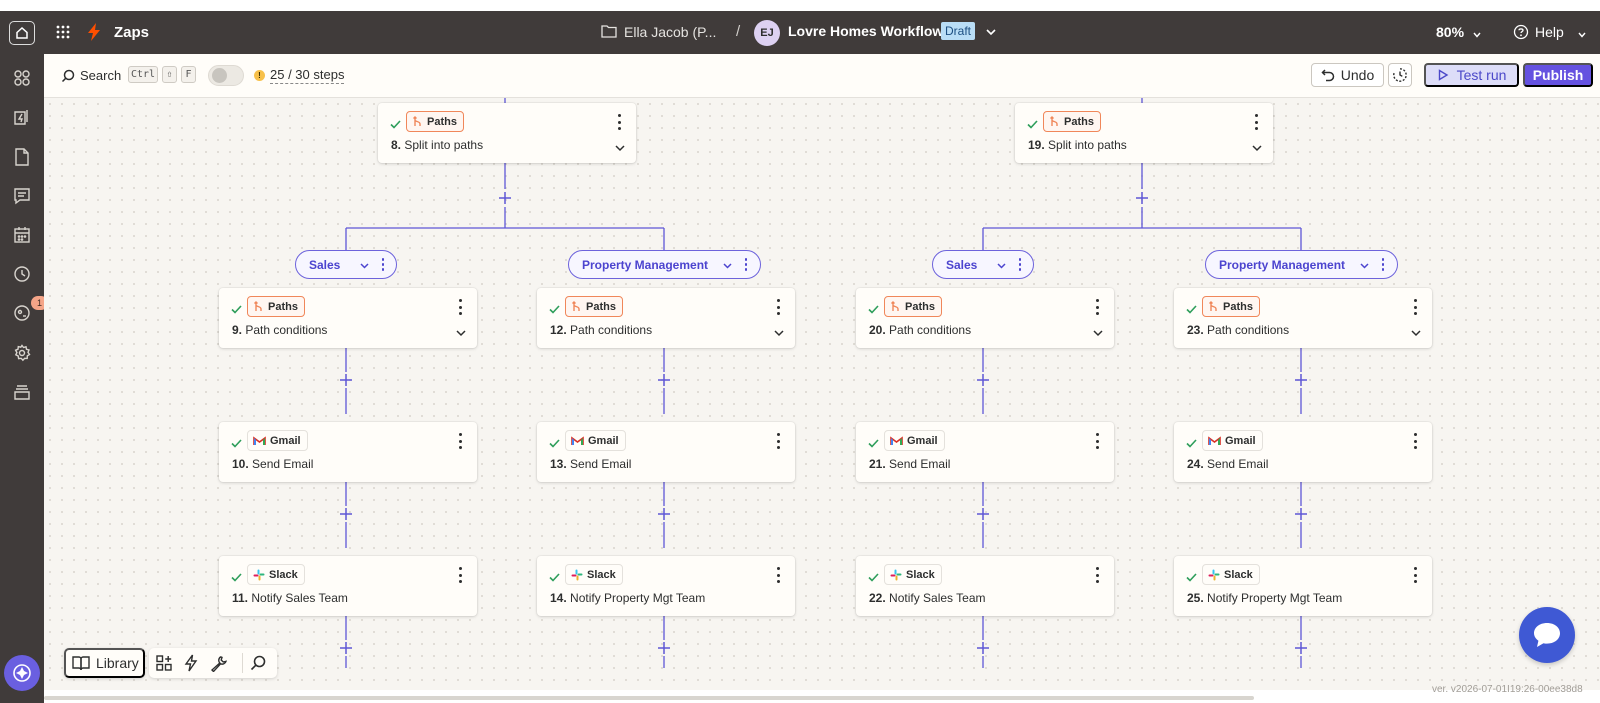  Describe the element at coordinates (63, 34) in the screenshot. I see `apps-grid-icon` at that location.